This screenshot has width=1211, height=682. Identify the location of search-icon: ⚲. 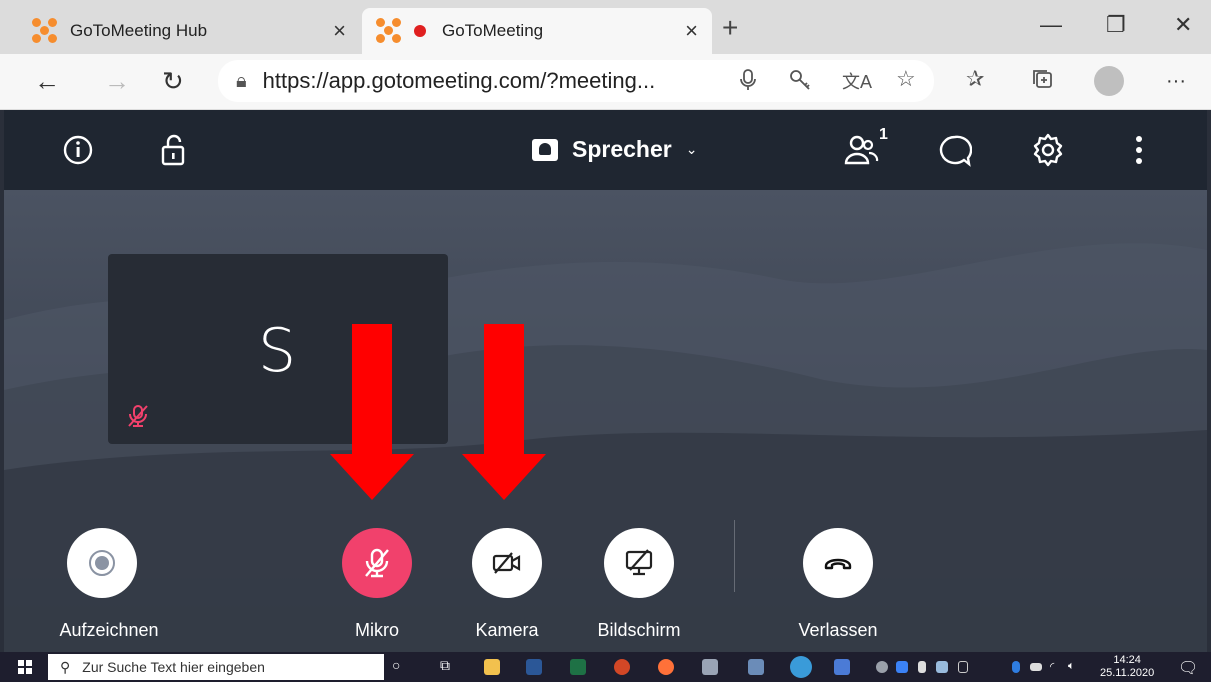
(65, 666).